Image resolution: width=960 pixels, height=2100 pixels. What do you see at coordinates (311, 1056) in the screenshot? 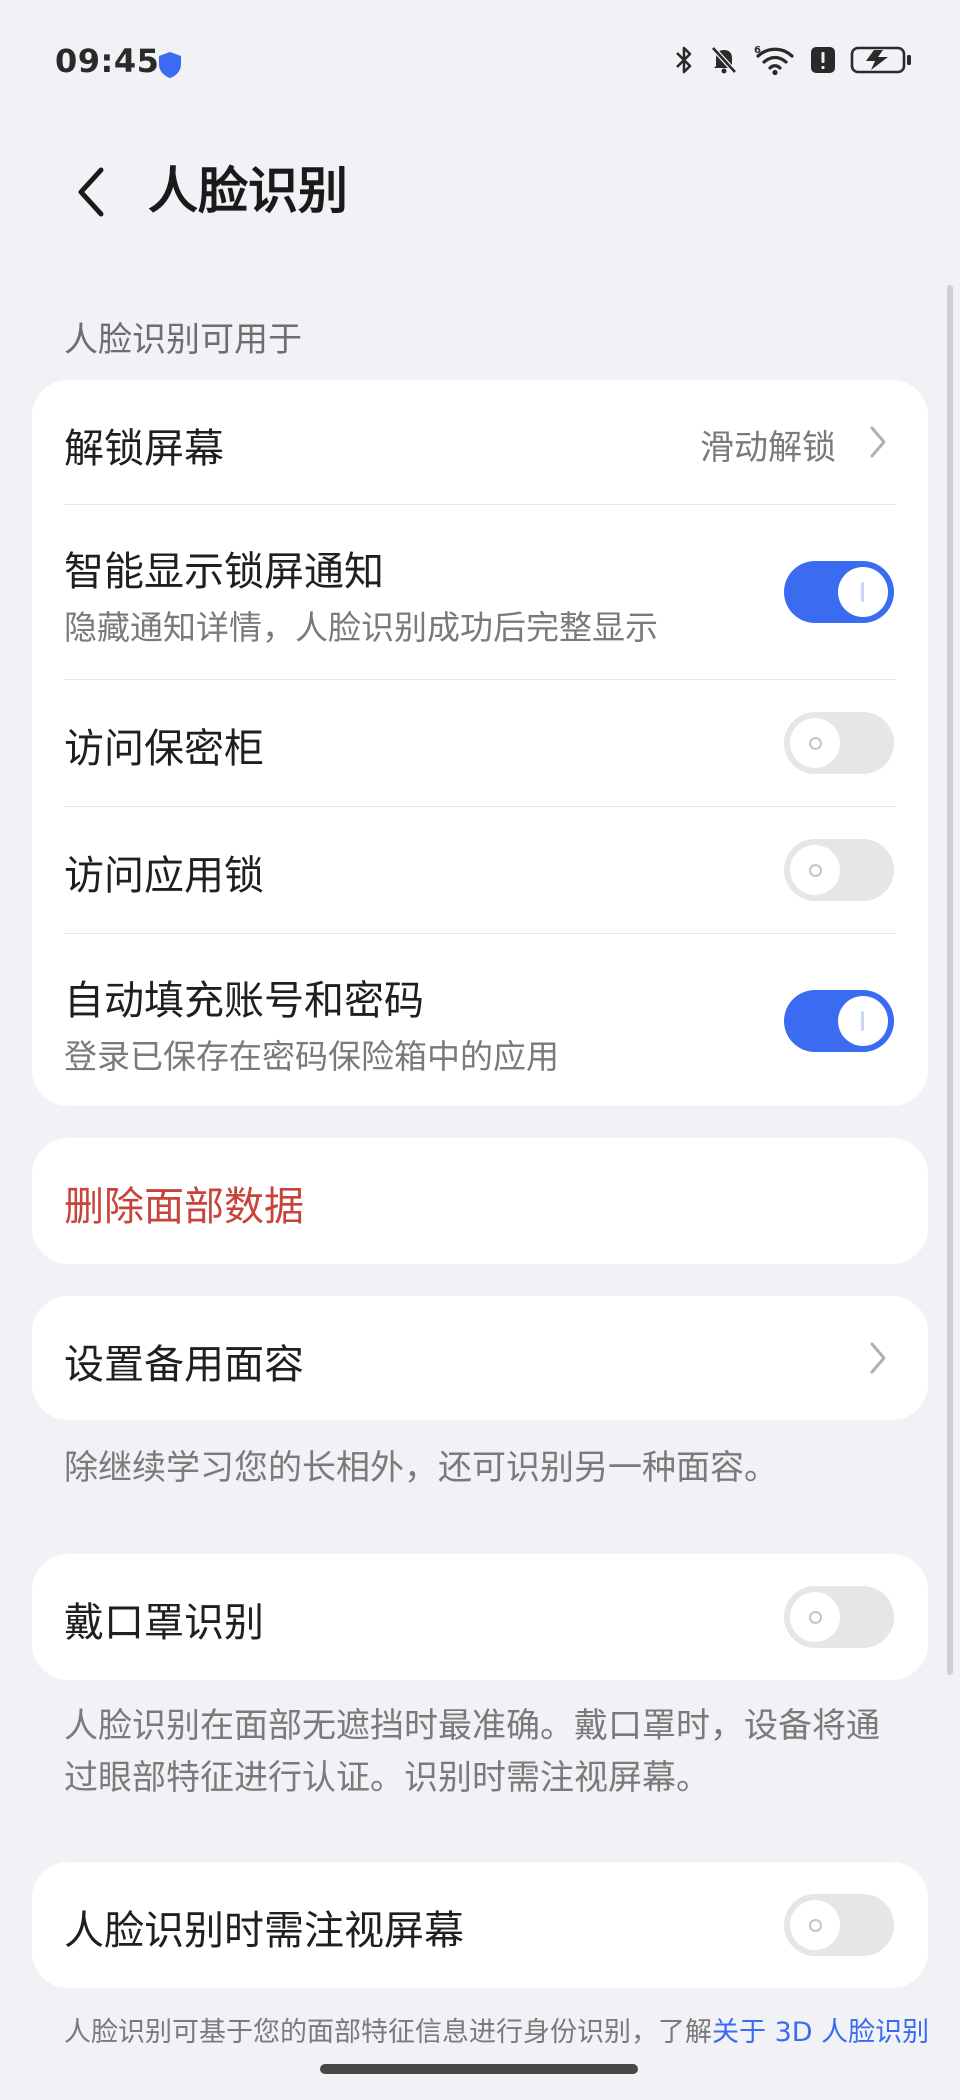
I see `row-subtitle: 登录已保存在密码保险箱中的应用` at bounding box center [311, 1056].